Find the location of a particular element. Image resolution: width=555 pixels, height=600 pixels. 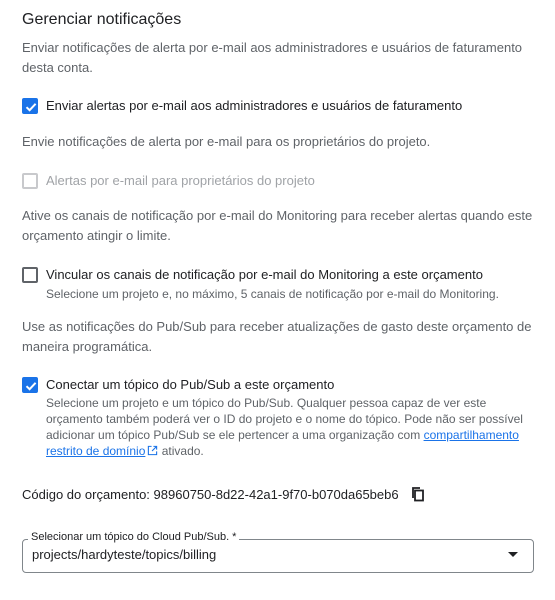

pubsub-topic-select-value: projects/hardyteste/topics/billing is located at coordinates (124, 555).